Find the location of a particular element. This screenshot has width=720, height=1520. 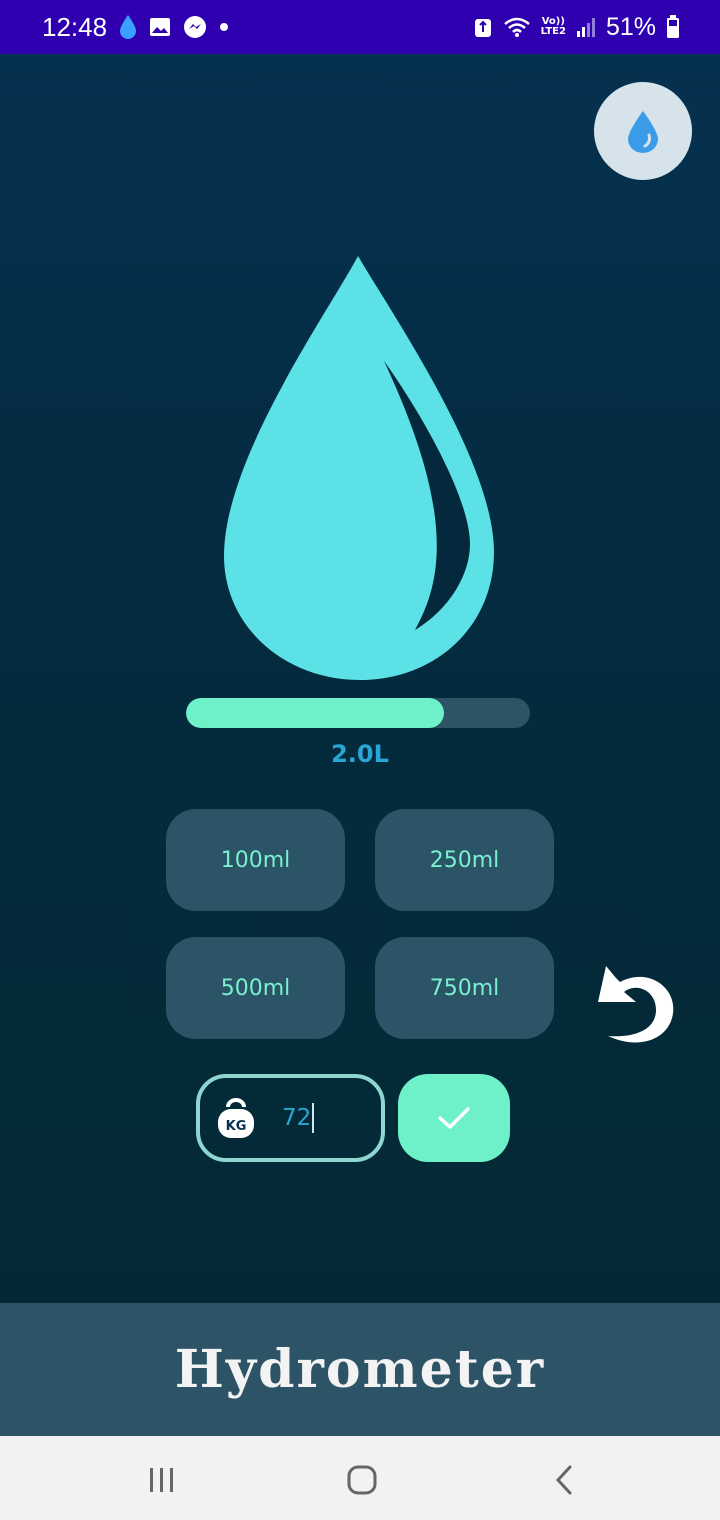

undo-button is located at coordinates (637, 1004).